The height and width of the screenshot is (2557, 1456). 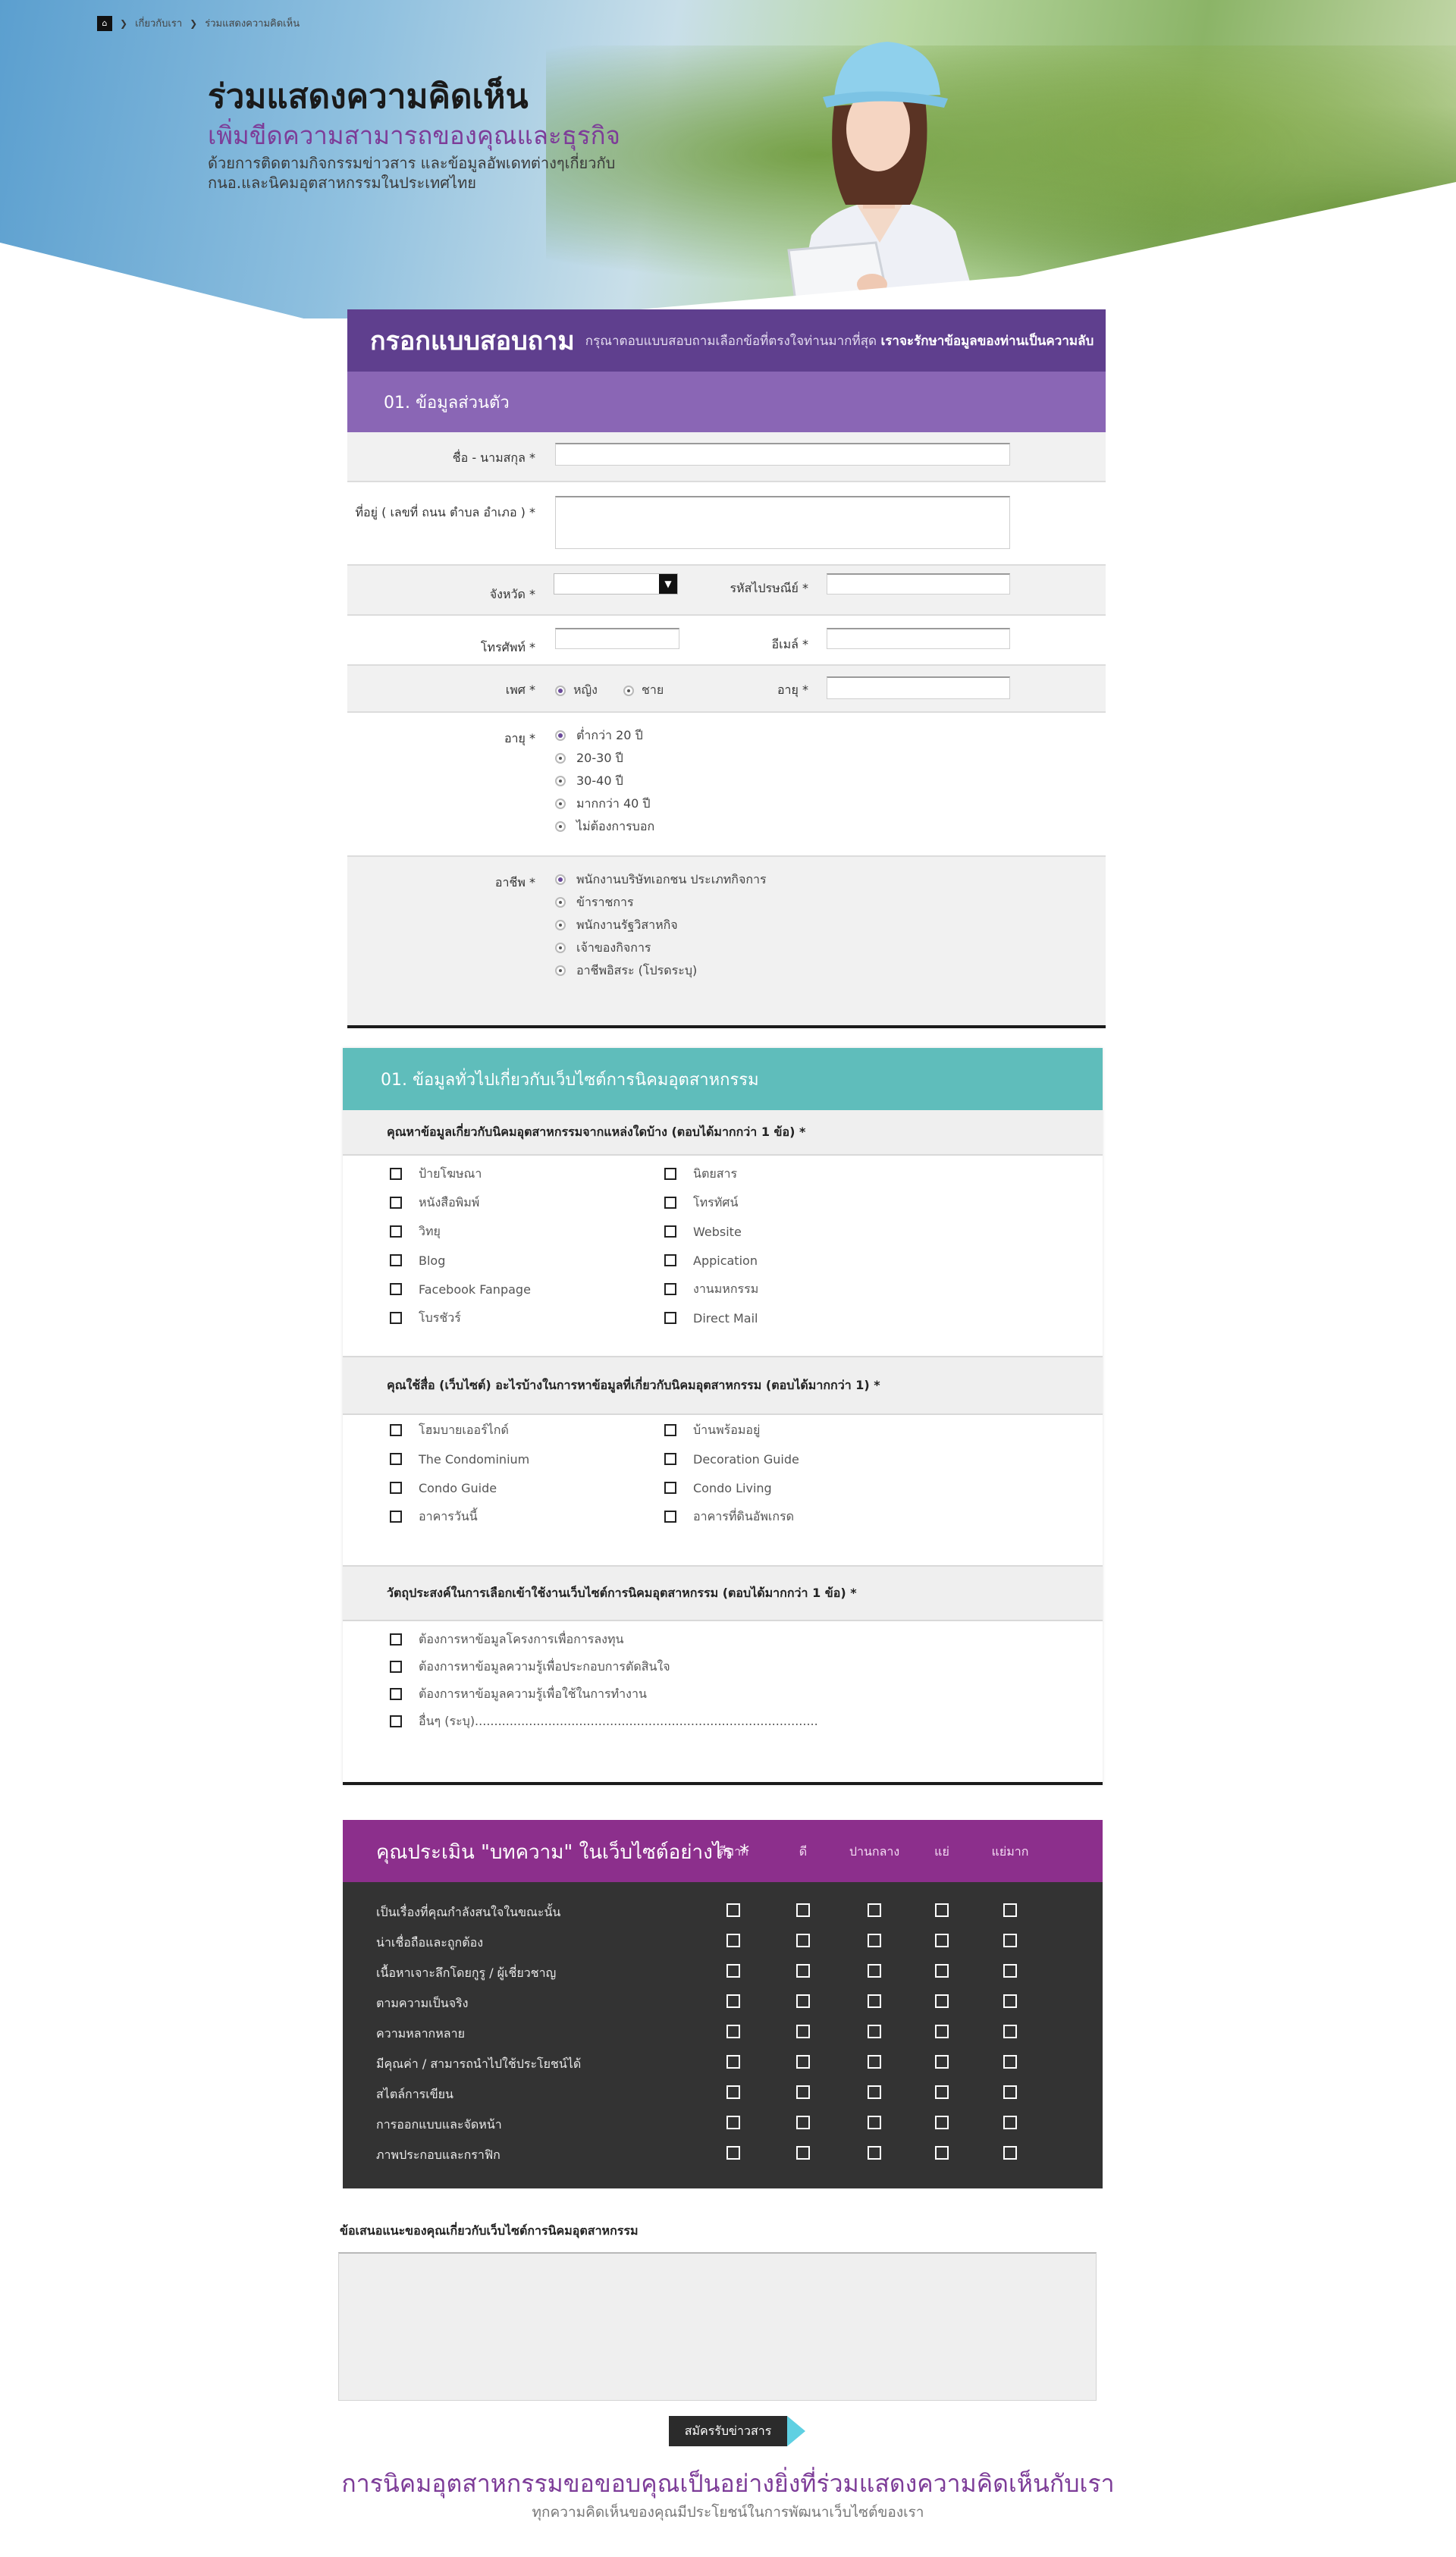 What do you see at coordinates (717, 2326) in the screenshot?
I see `suggestion-textarea` at bounding box center [717, 2326].